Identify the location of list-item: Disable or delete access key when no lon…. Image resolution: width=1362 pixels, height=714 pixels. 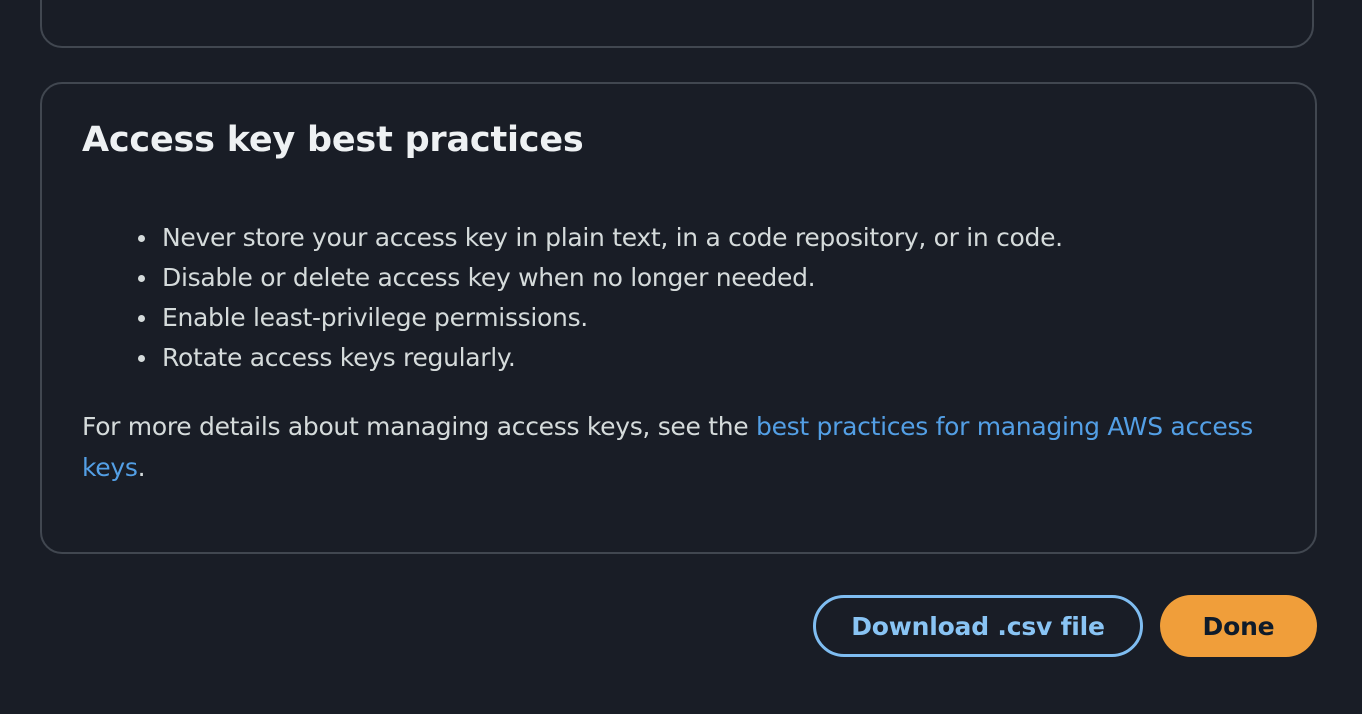
(600, 278).